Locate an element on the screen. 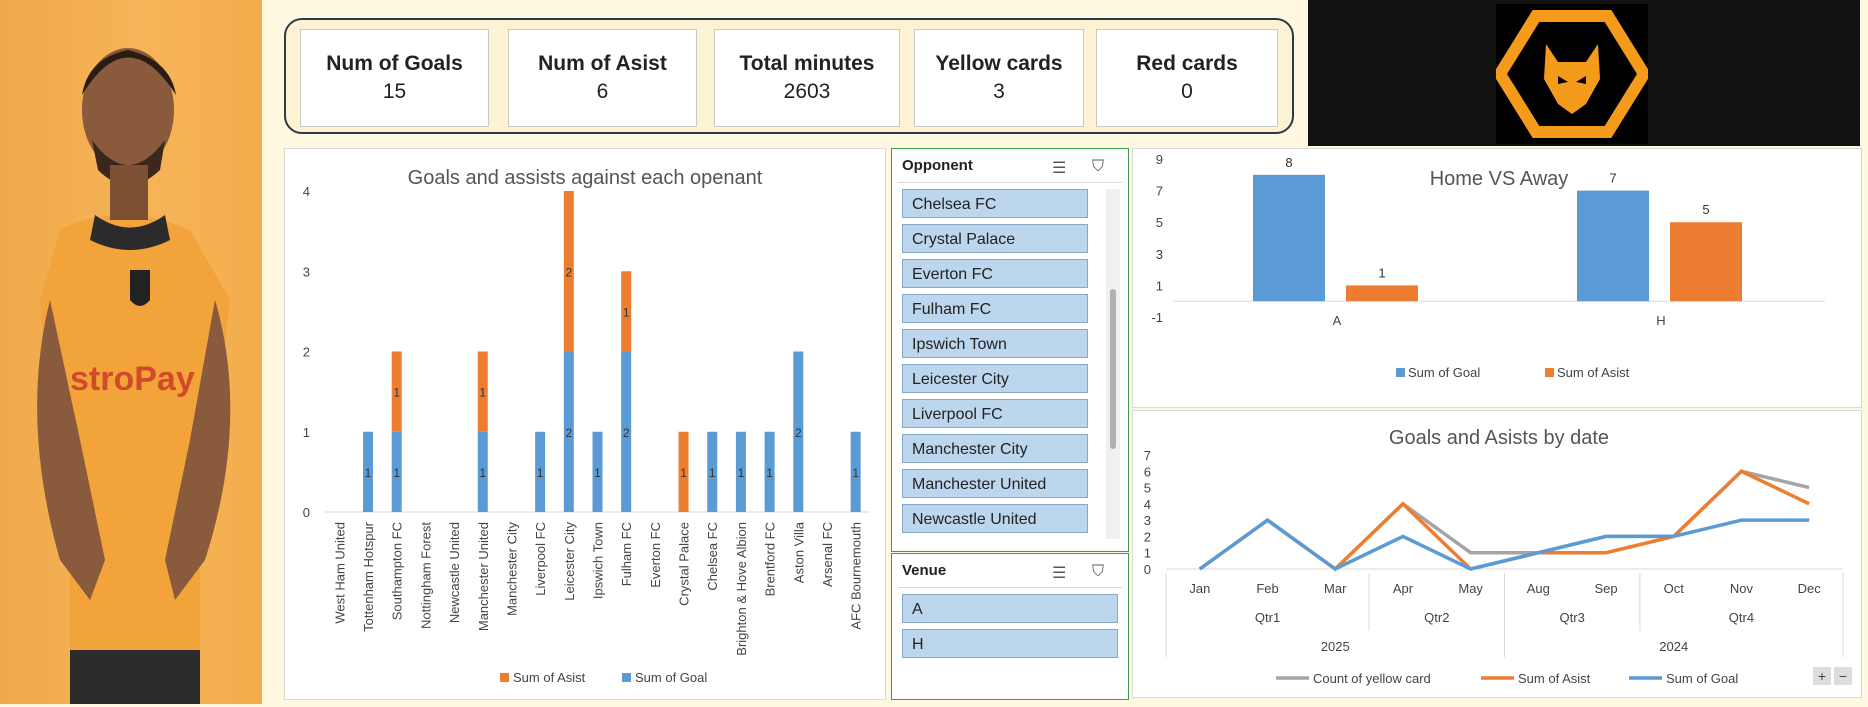 The width and height of the screenshot is (1868, 707). quarter-label: Qtr3 is located at coordinates (1572, 617).